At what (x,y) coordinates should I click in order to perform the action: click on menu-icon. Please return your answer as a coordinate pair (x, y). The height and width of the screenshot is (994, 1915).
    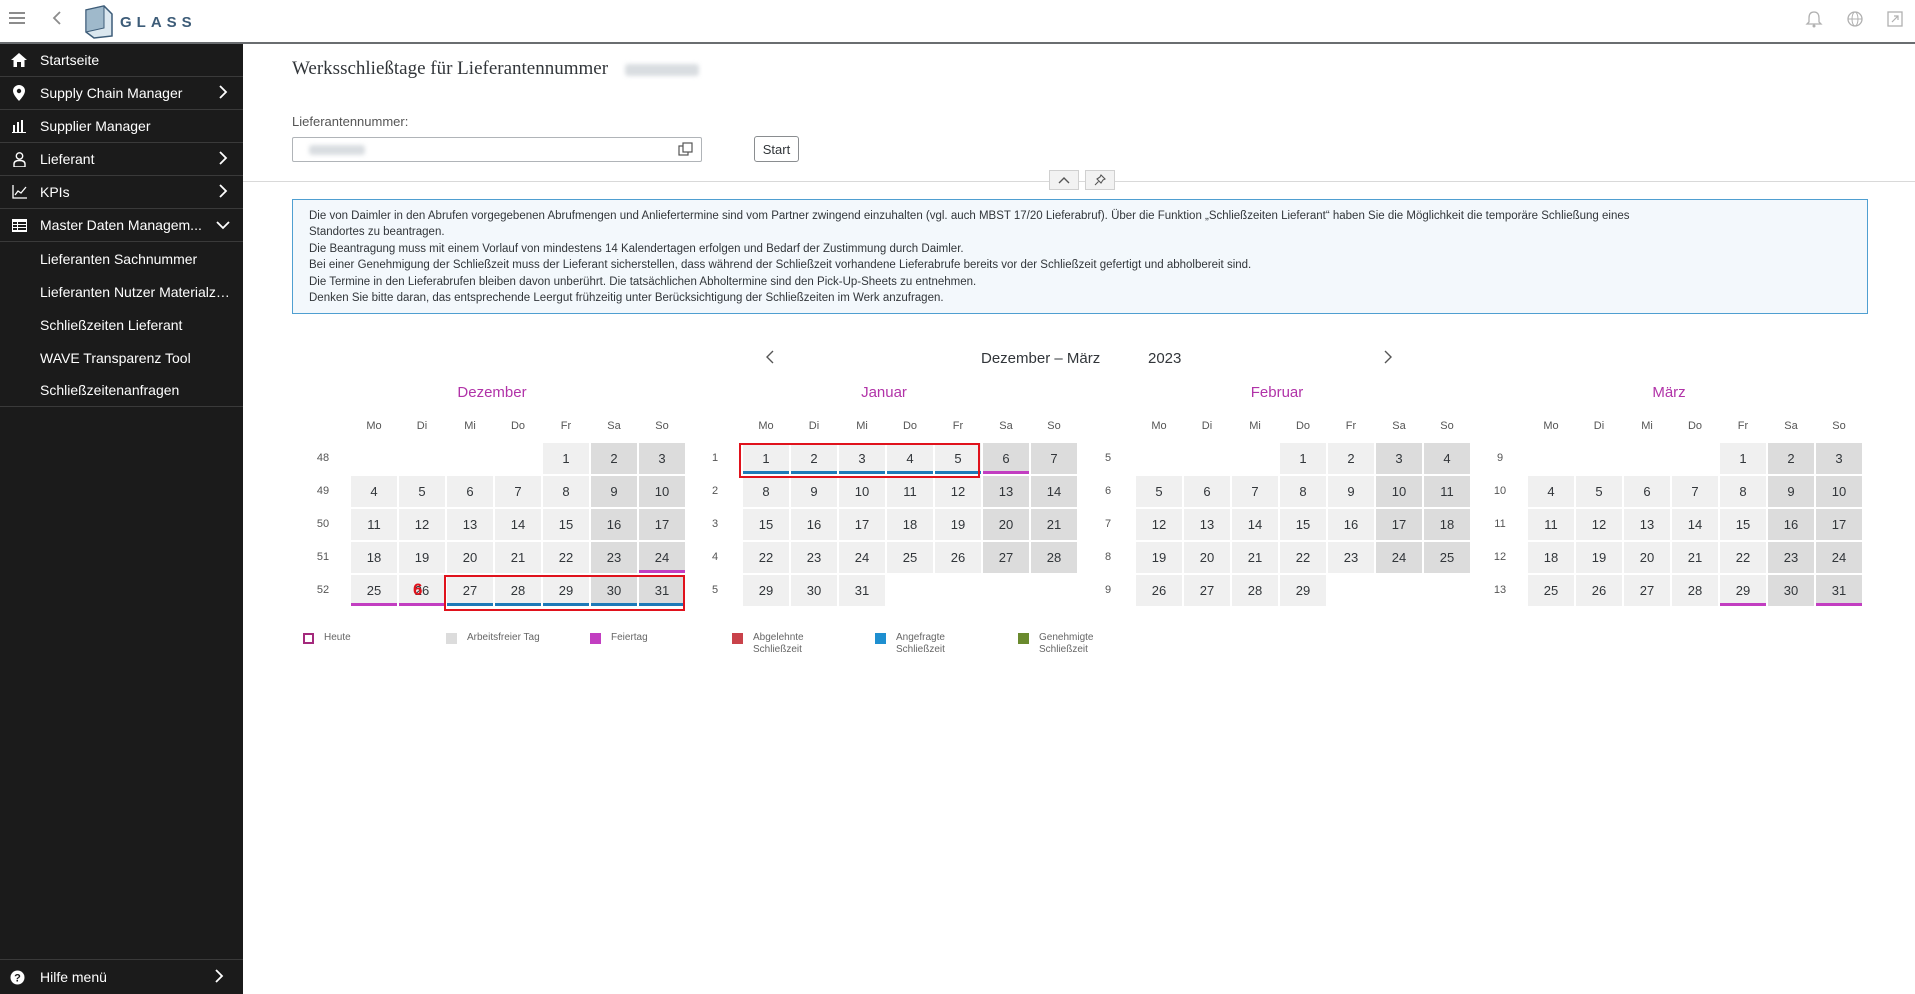
    Looking at the image, I should click on (17, 20).